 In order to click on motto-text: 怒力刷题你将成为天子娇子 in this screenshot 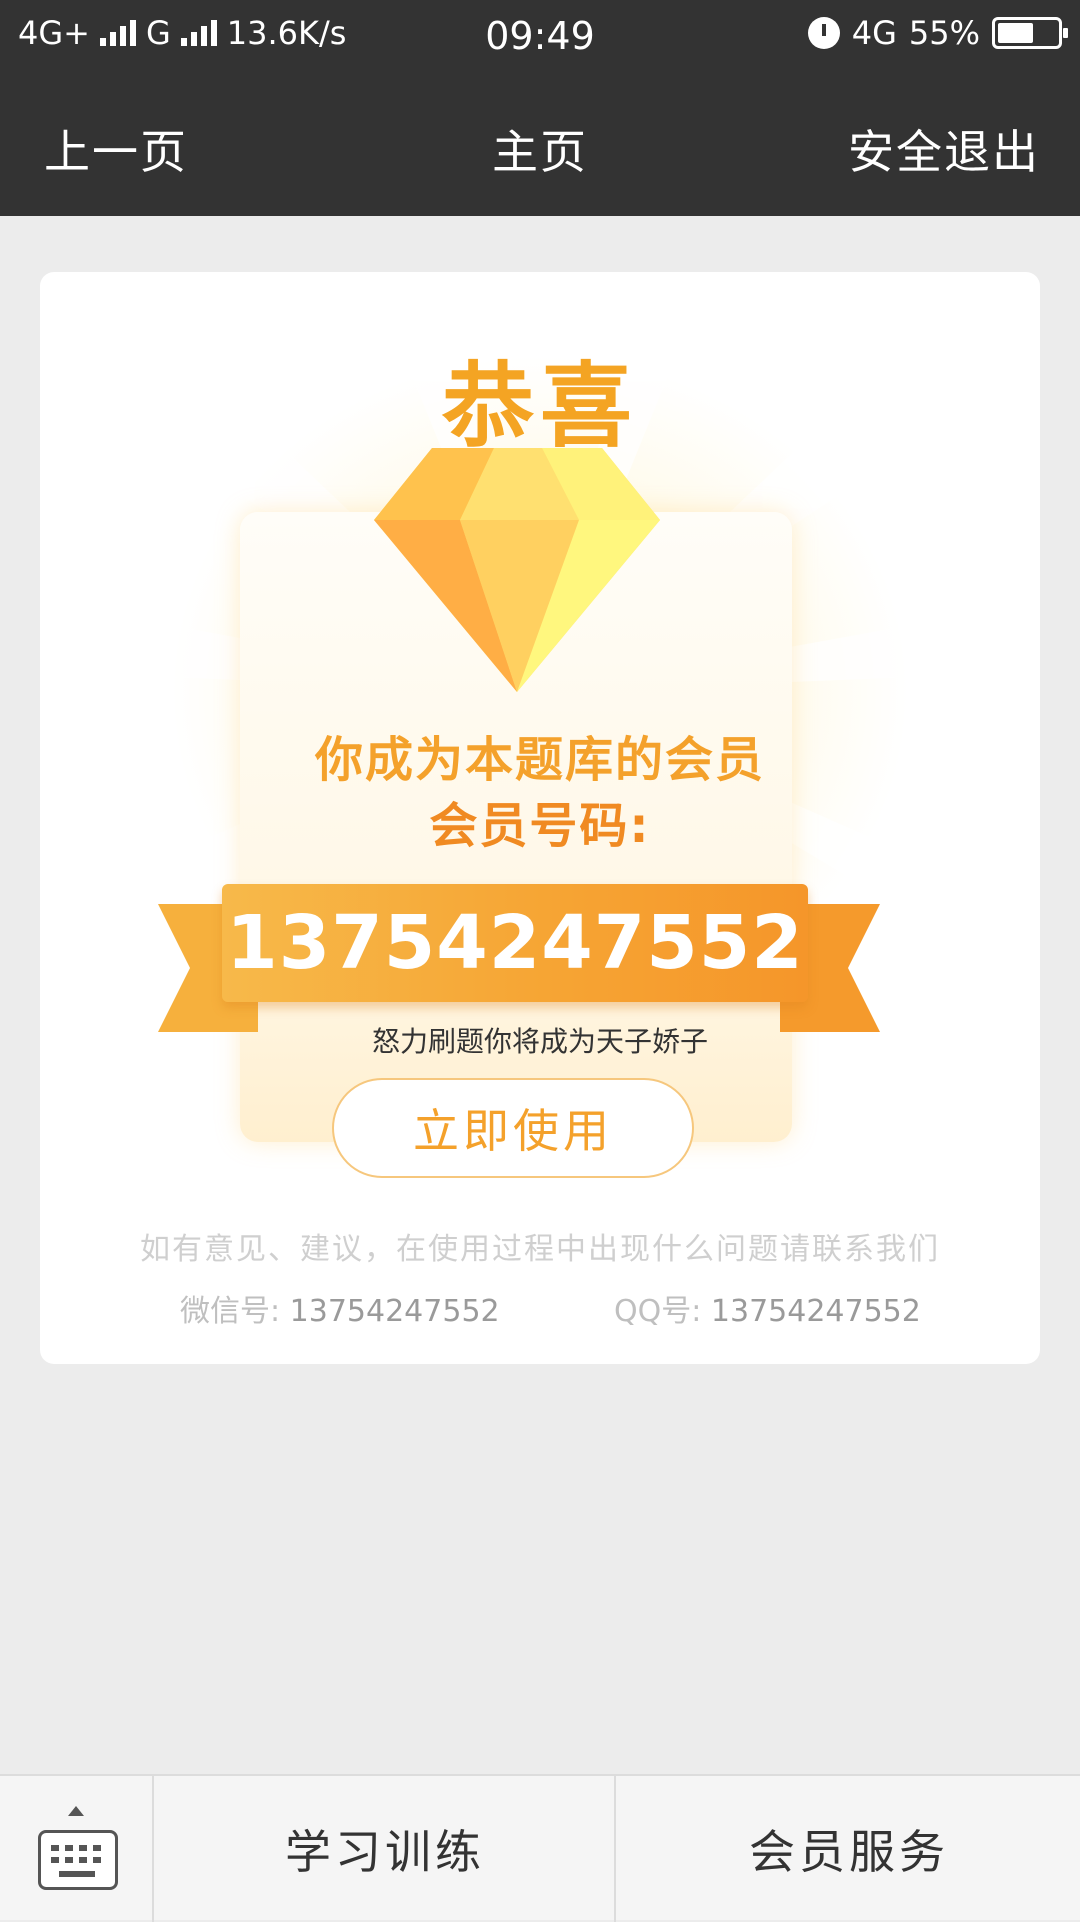, I will do `click(539, 1041)`.